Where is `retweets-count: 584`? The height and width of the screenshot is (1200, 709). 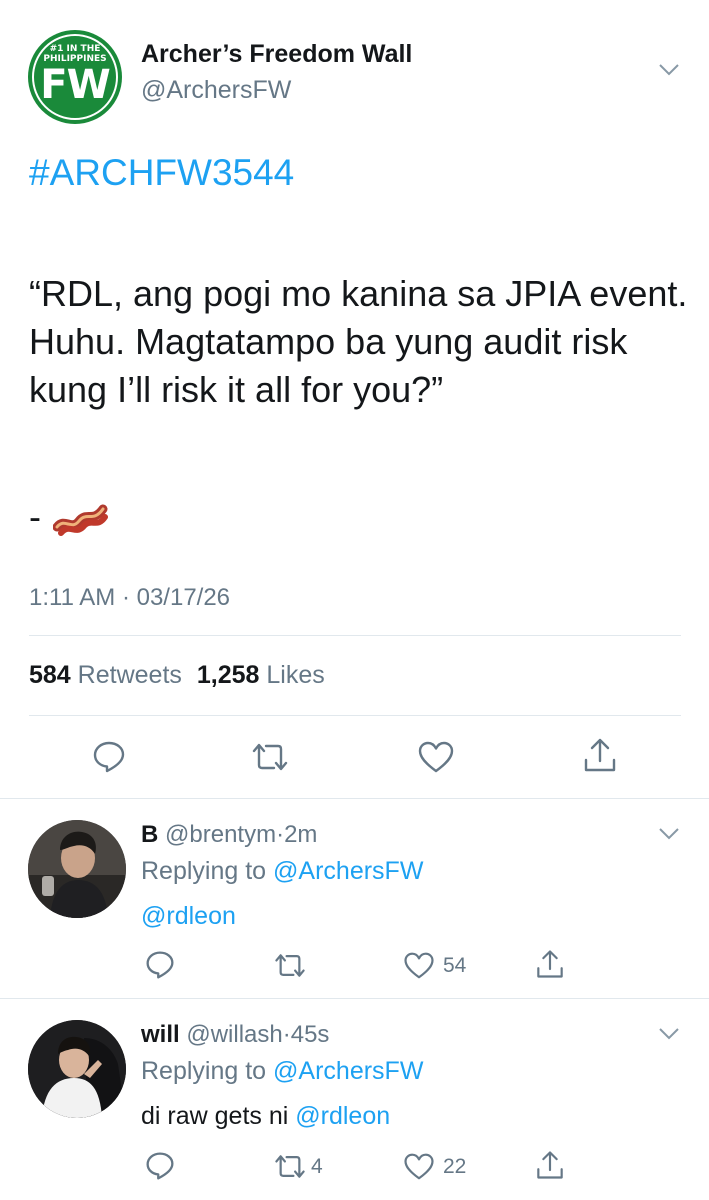 retweets-count: 584 is located at coordinates (50, 675).